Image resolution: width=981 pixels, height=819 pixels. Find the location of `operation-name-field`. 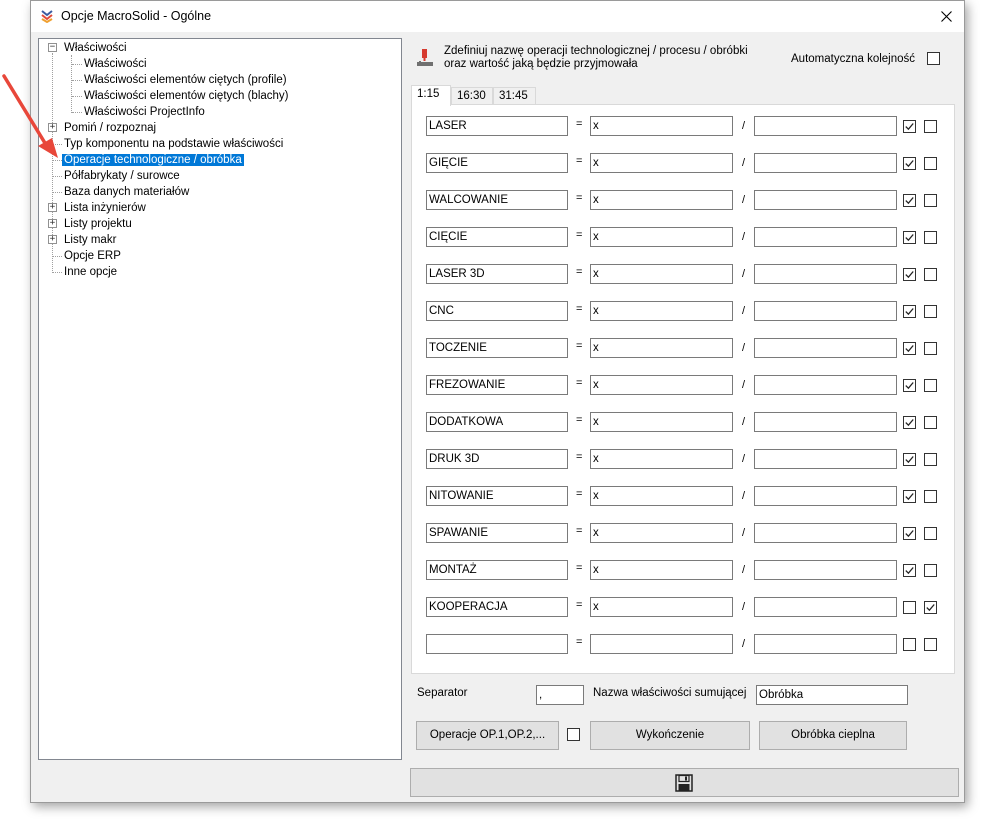

operation-name-field is located at coordinates (497, 644).